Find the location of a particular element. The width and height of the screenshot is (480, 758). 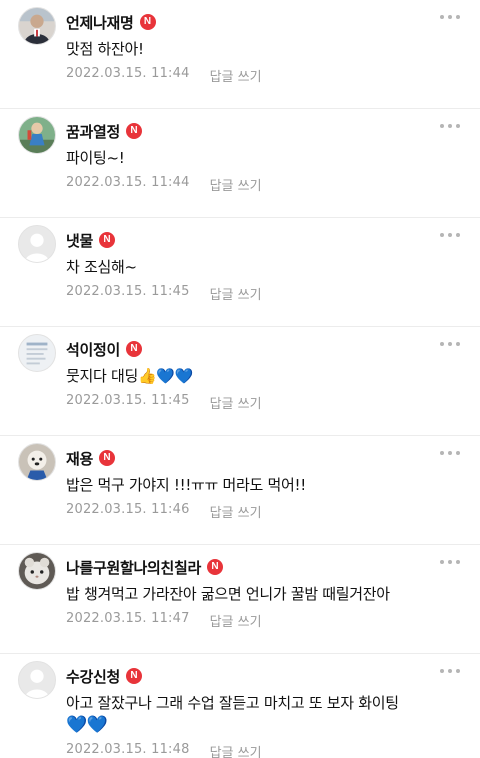

comment-body: 아고 잘잤구나 그래 수업 잘듣고 마치고 또 보자 화이팅 is located at coordinates (232, 703).